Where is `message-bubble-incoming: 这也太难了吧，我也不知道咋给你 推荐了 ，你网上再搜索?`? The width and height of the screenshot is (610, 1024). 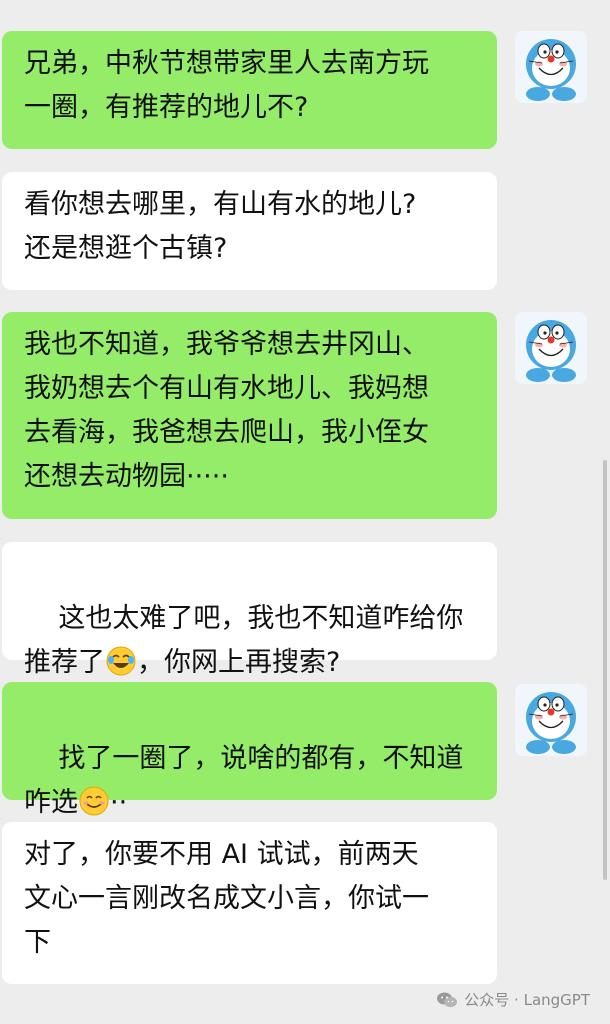 message-bubble-incoming: 这也太难了吧，我也不知道咋给你 推荐了 ，你网上再搜索? is located at coordinates (249, 610).